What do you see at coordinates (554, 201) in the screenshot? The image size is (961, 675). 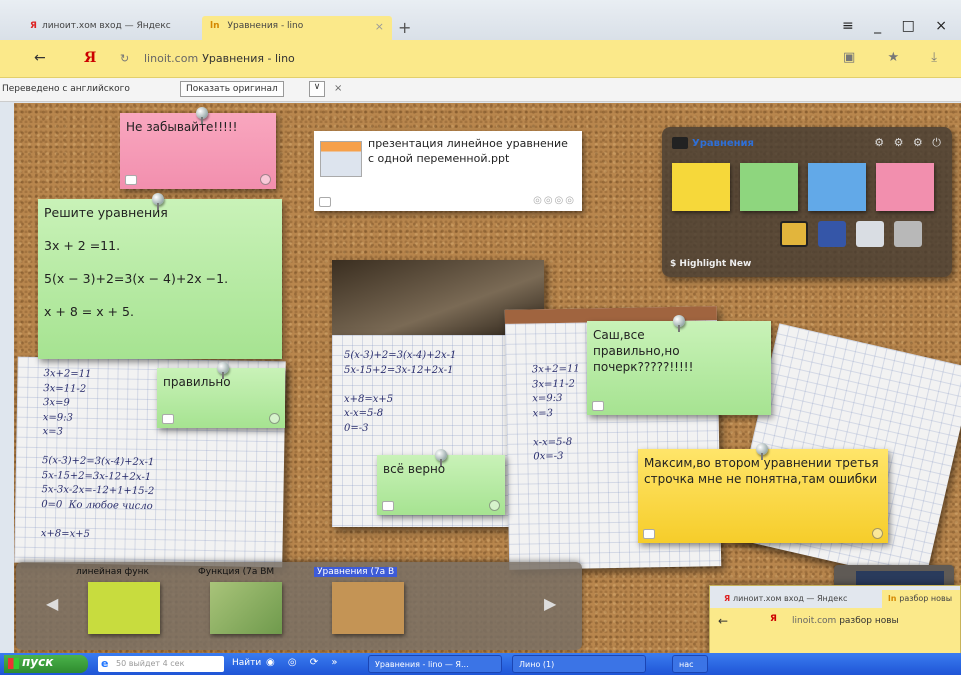 I see `file-actions-icon: ◎◎◎◎` at bounding box center [554, 201].